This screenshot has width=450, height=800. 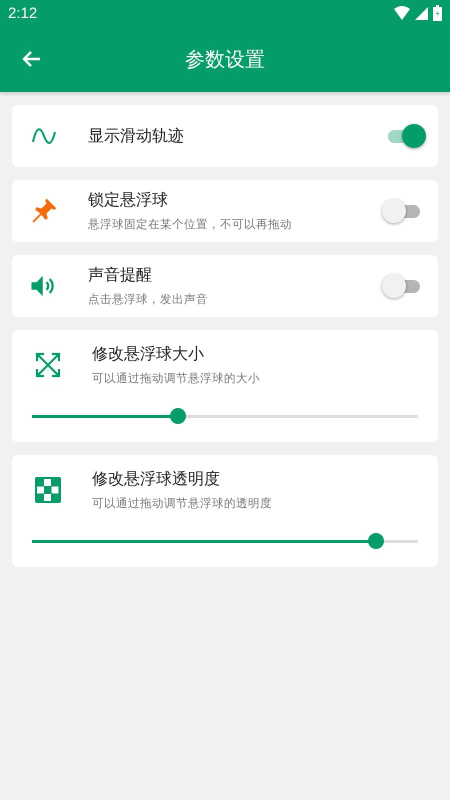 What do you see at coordinates (136, 136) in the screenshot?
I see `setting-title: 显示滑动轨迹` at bounding box center [136, 136].